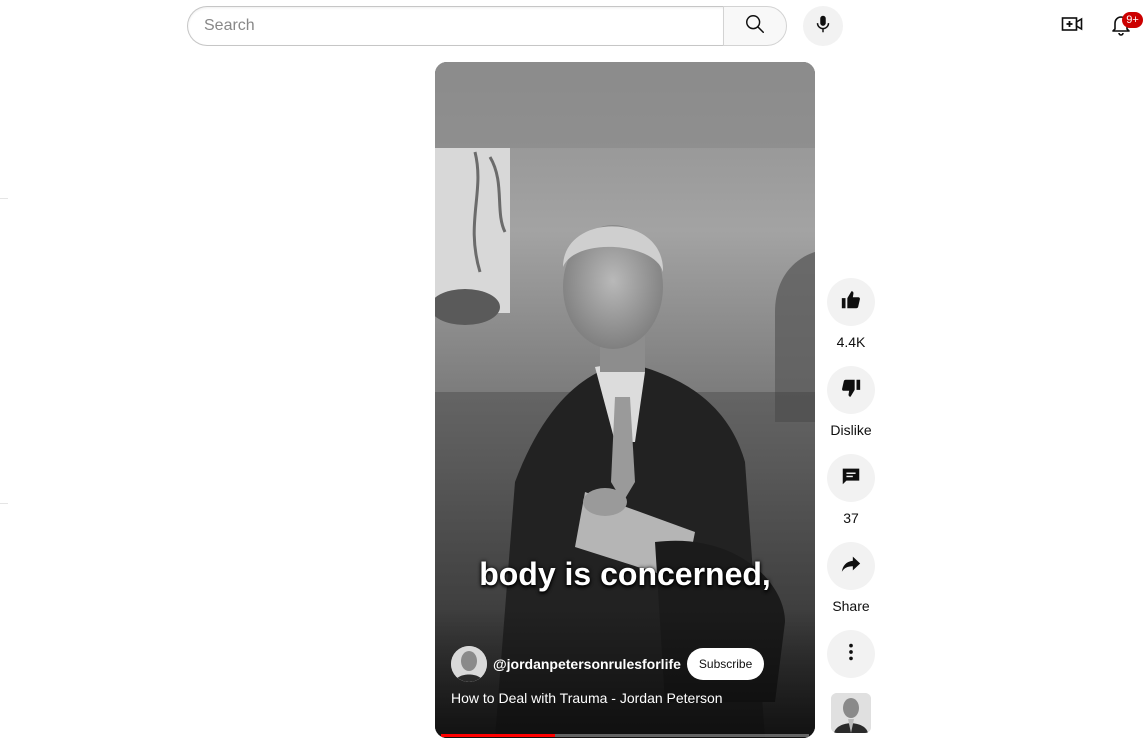 This screenshot has width=1143, height=744. I want to click on dislike-button, so click(851, 390).